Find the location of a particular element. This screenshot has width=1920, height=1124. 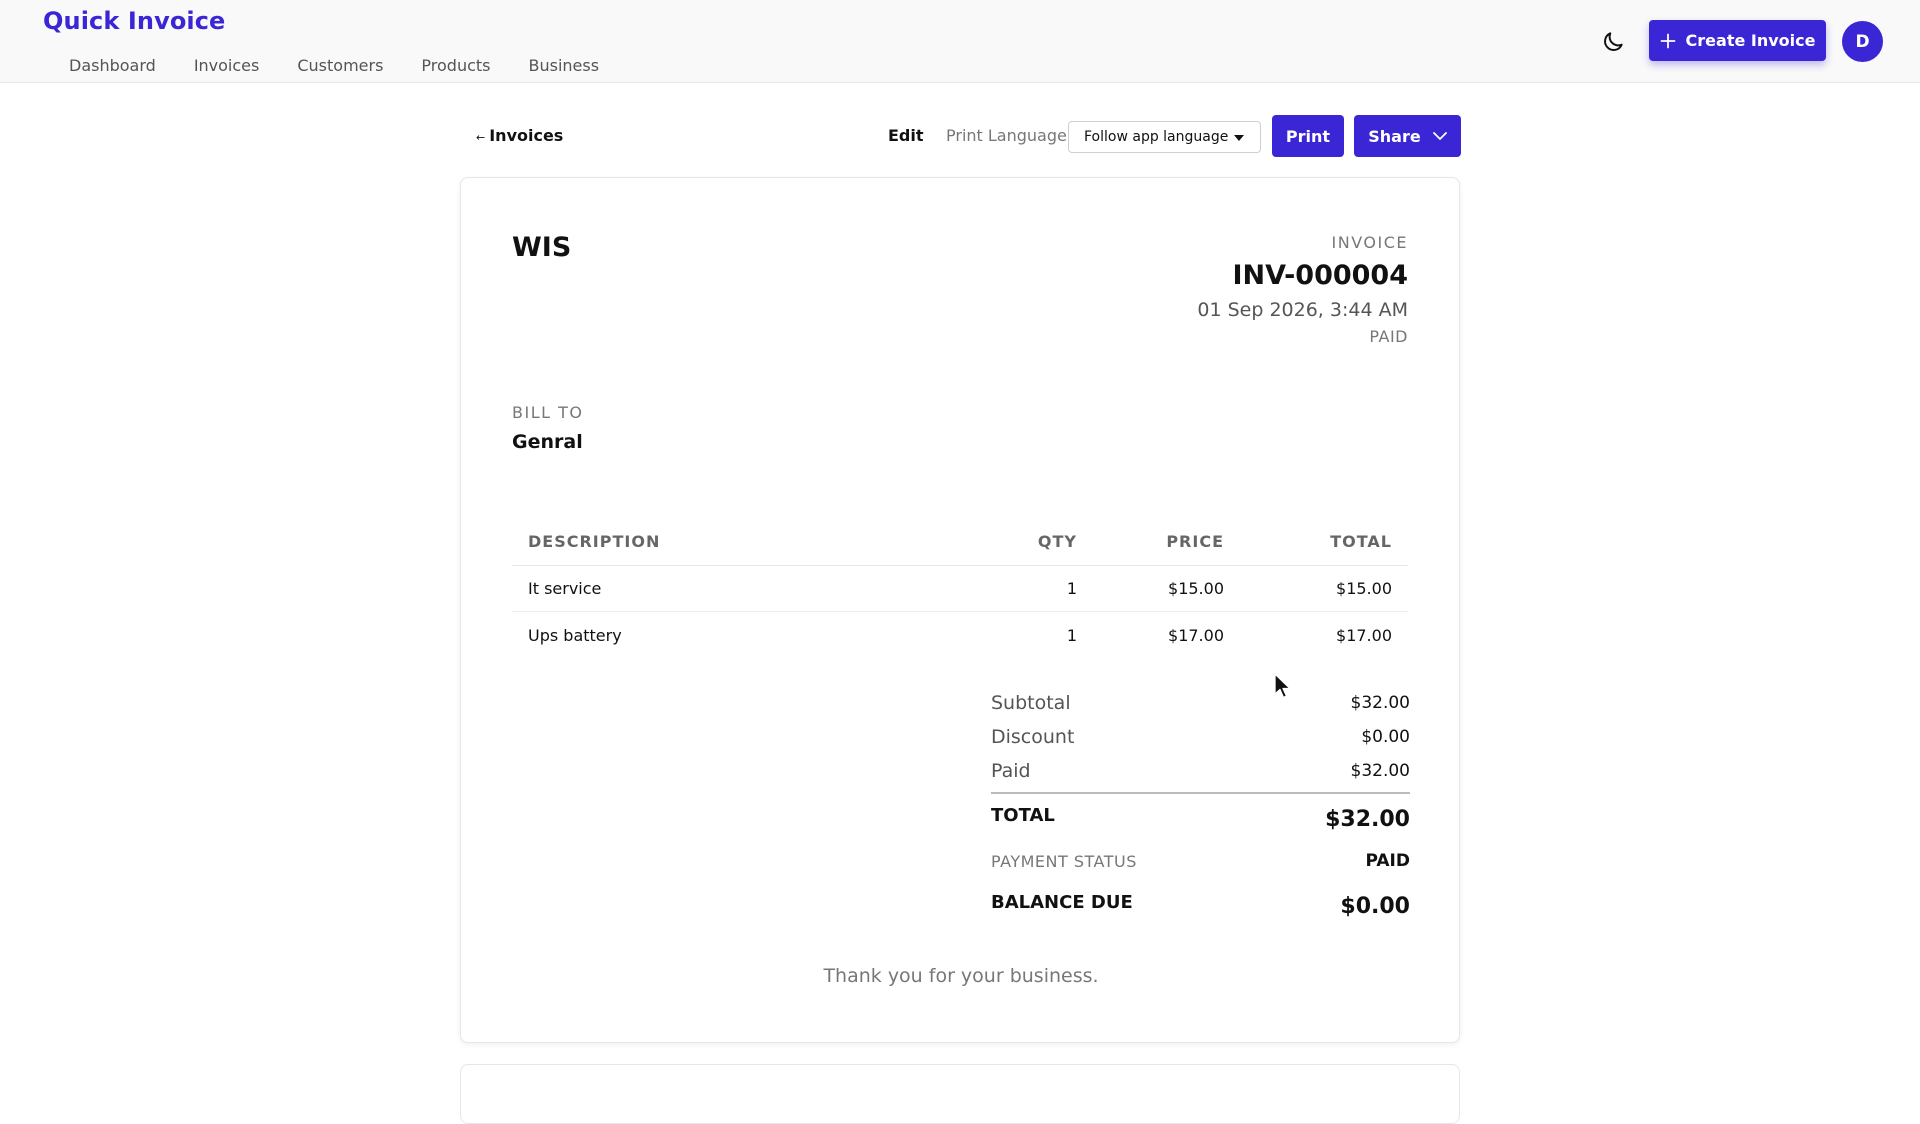

item-price: $17.00 is located at coordinates (1196, 635).